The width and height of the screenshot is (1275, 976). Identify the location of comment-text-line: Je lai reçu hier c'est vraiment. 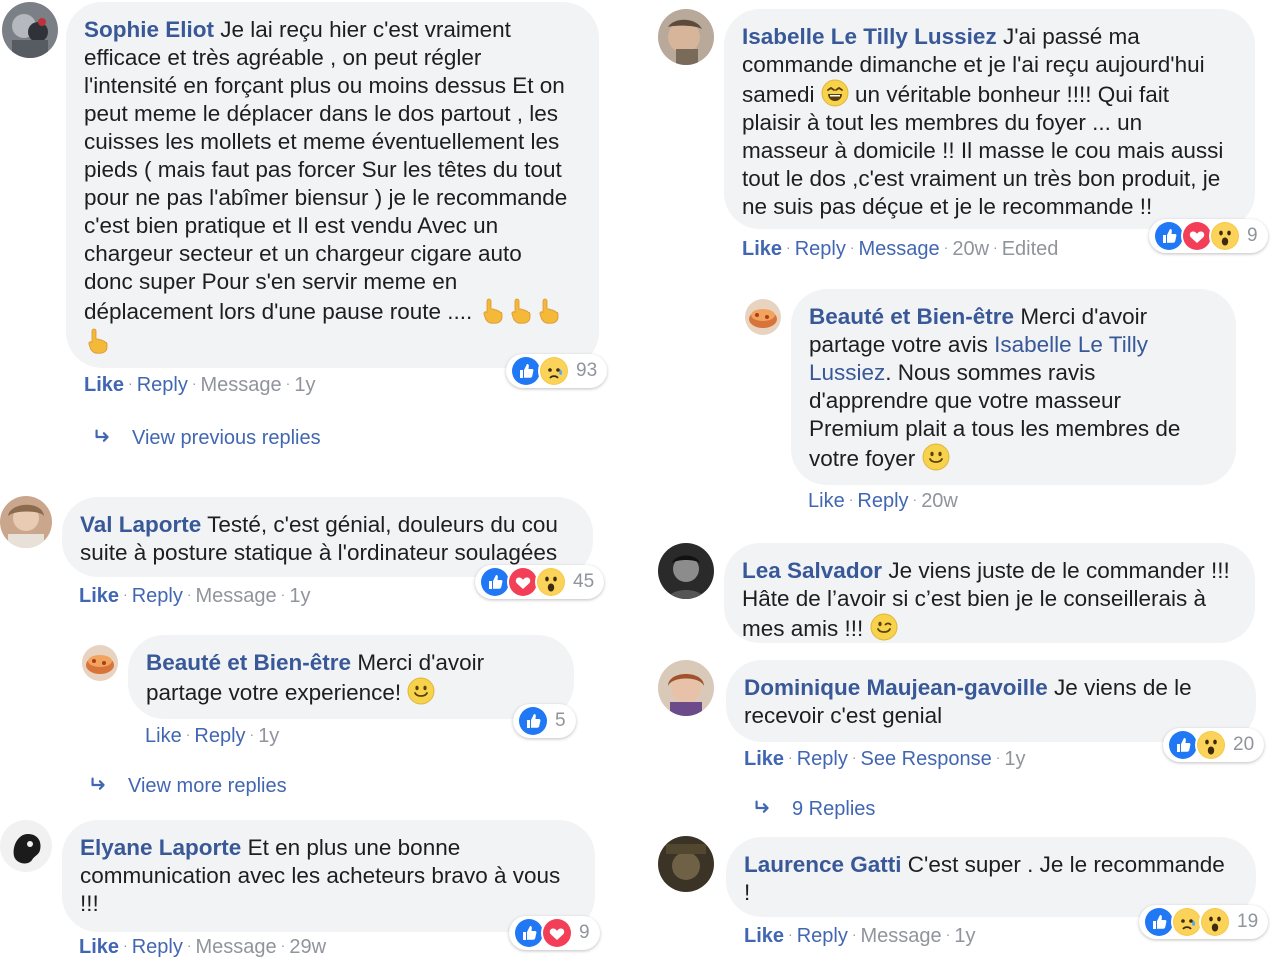
(362, 29).